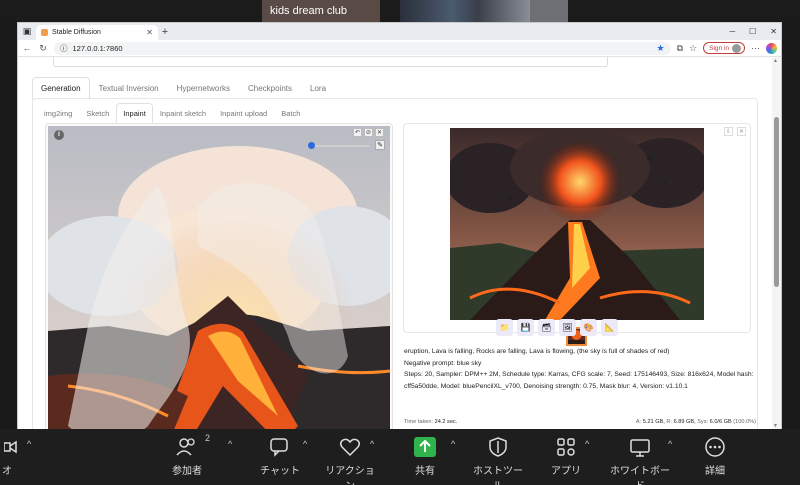  Describe the element at coordinates (230, 444) in the screenshot. I see `participants-options-chevron-icon: ^` at that location.